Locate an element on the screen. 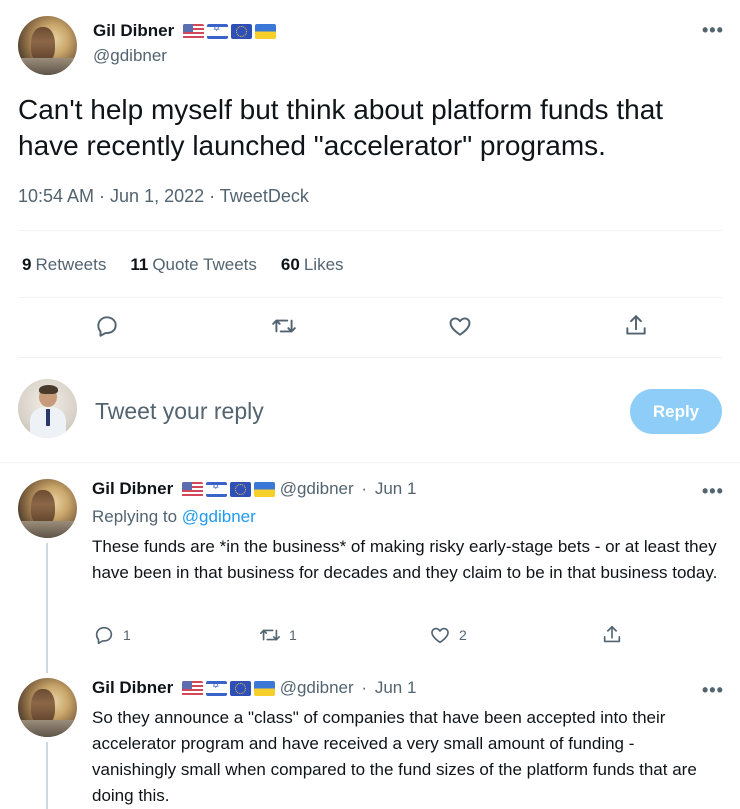  reply-actions: 1 1 2 is located at coordinates (370, 635).